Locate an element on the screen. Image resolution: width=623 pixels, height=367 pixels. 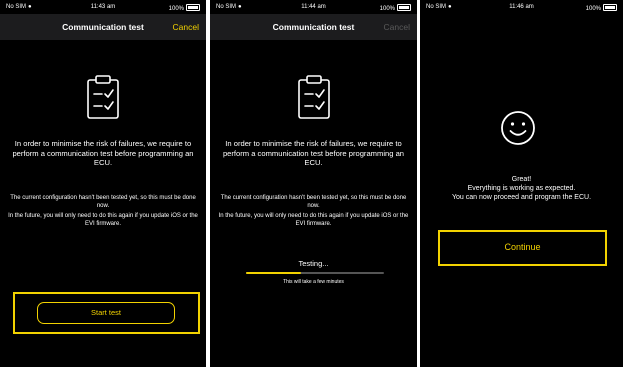
success-line-3: You can now proceed and program the ECU. is located at coordinates (521, 197).